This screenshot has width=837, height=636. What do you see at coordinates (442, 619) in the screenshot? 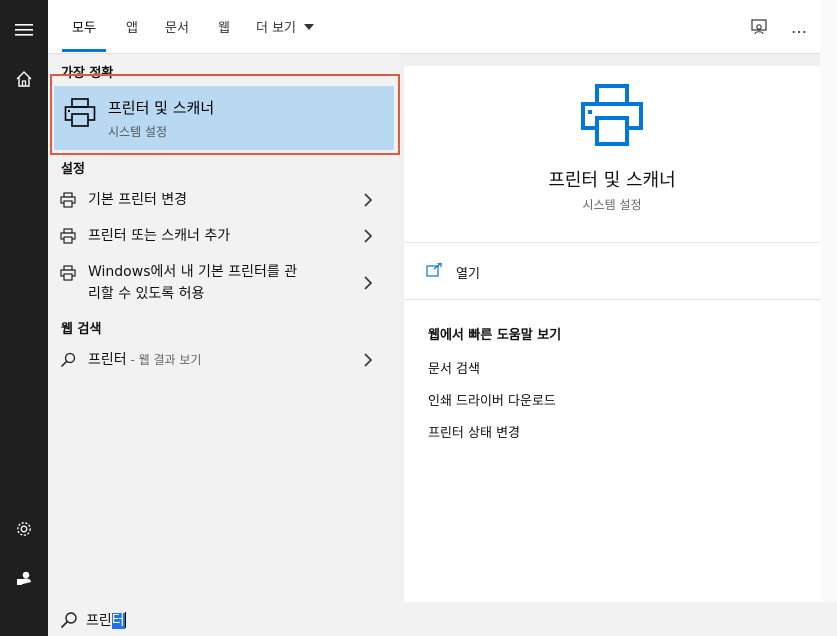
I see `search-bar: 프린터` at bounding box center [442, 619].